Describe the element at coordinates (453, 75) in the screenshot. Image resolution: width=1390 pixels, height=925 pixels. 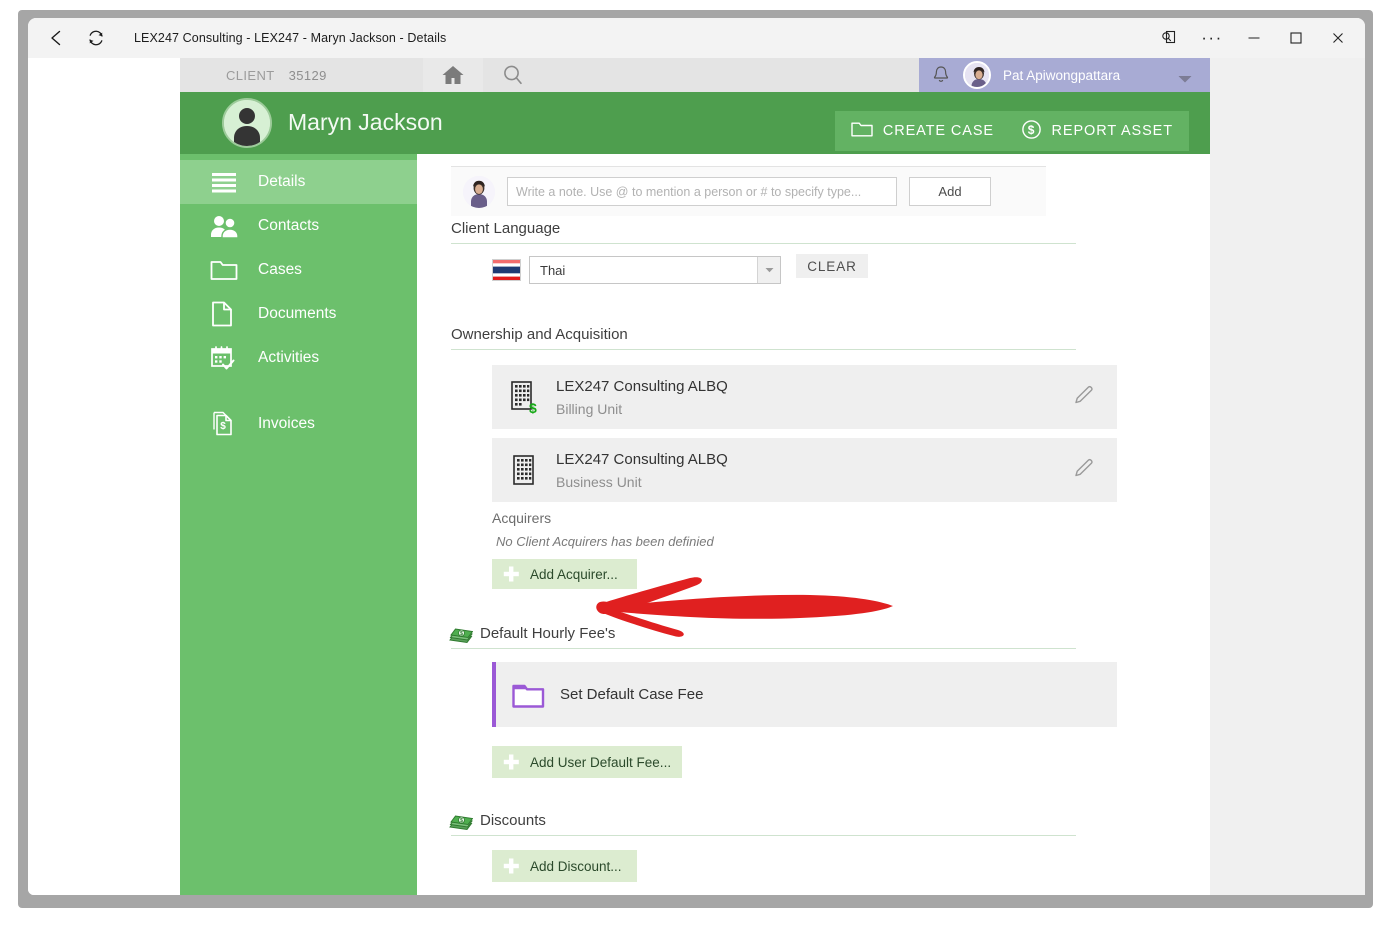
I see `home-icon` at that location.